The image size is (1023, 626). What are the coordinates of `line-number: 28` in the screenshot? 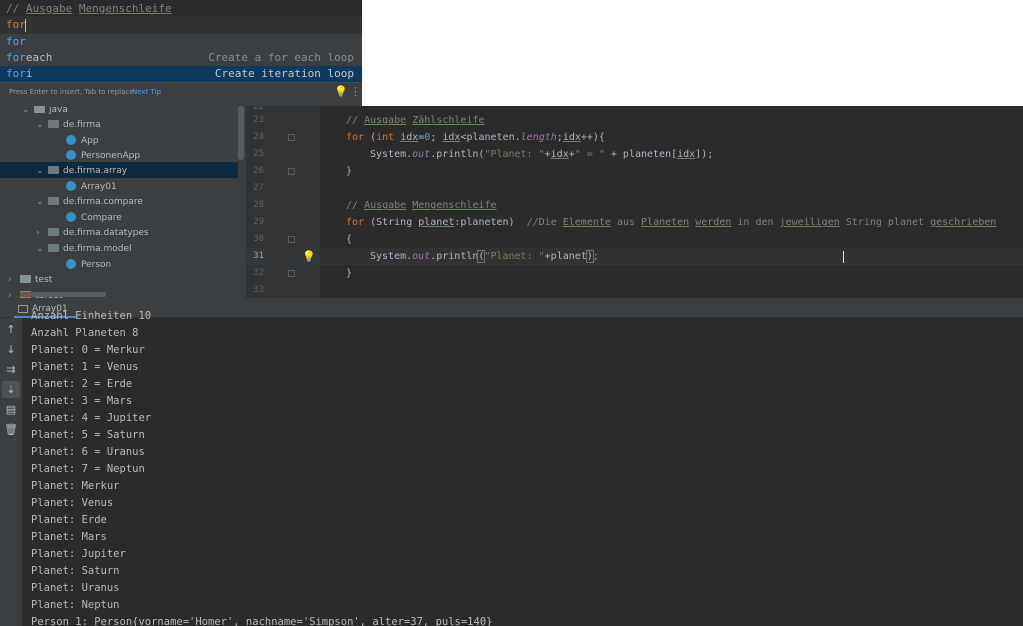 It's located at (258, 205).